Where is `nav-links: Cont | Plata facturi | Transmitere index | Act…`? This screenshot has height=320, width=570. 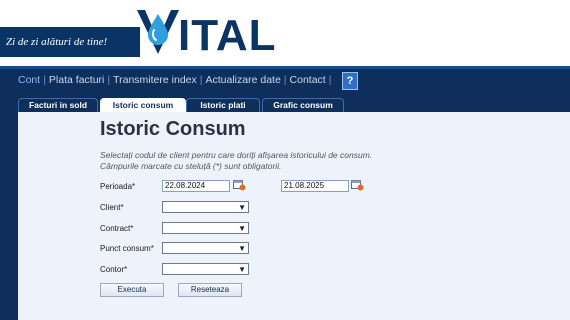 nav-links: Cont | Plata facturi | Transmitere index | Act… is located at coordinates (176, 80).